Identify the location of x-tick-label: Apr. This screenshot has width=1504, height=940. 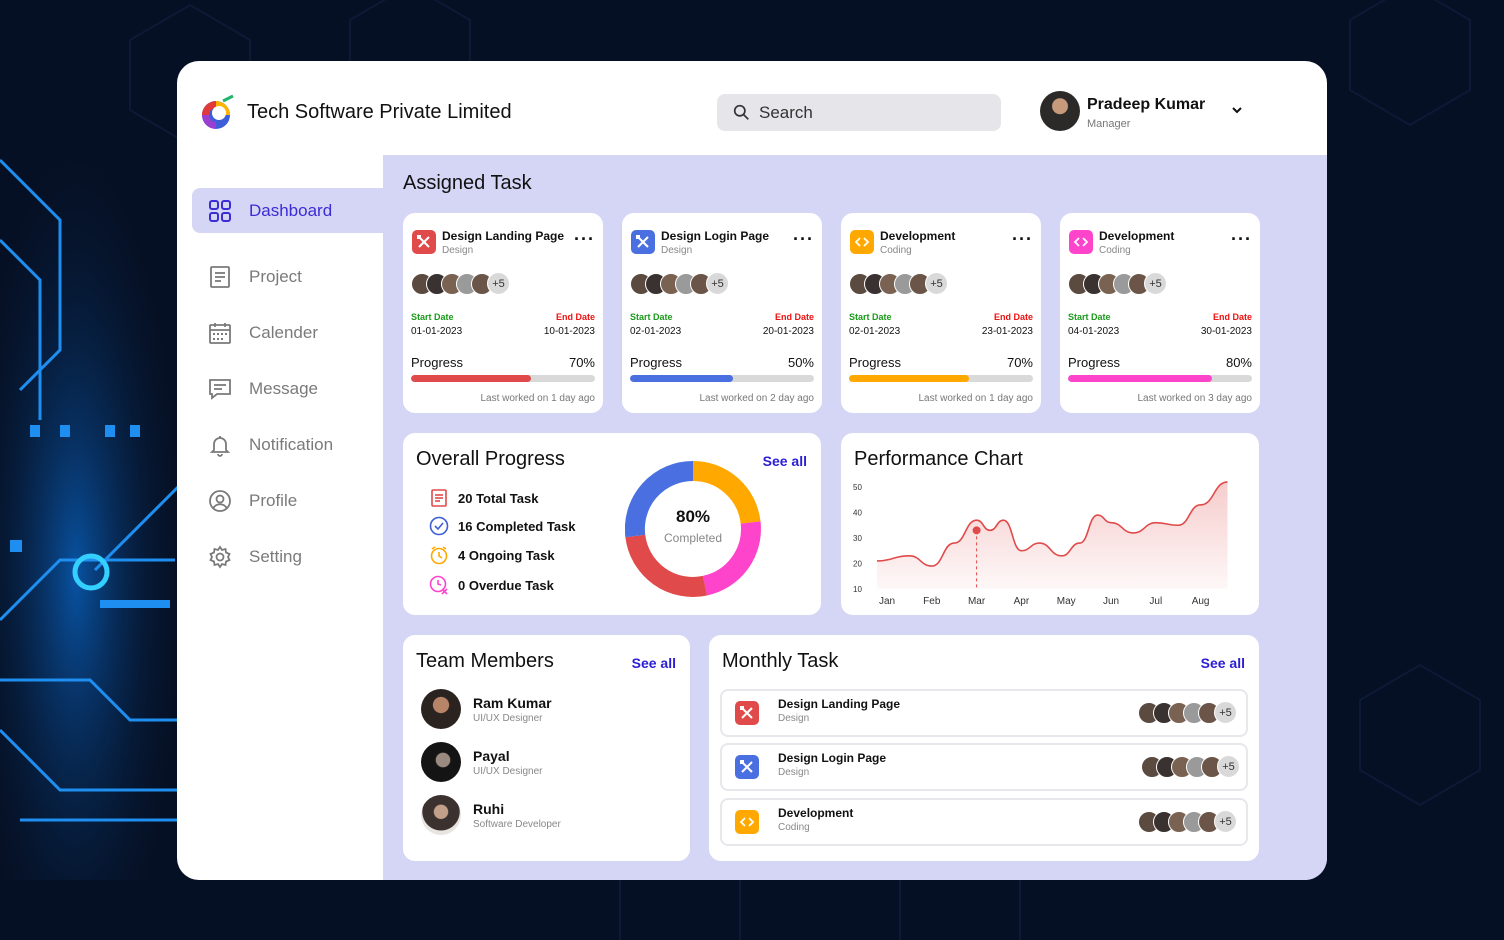
(1022, 601).